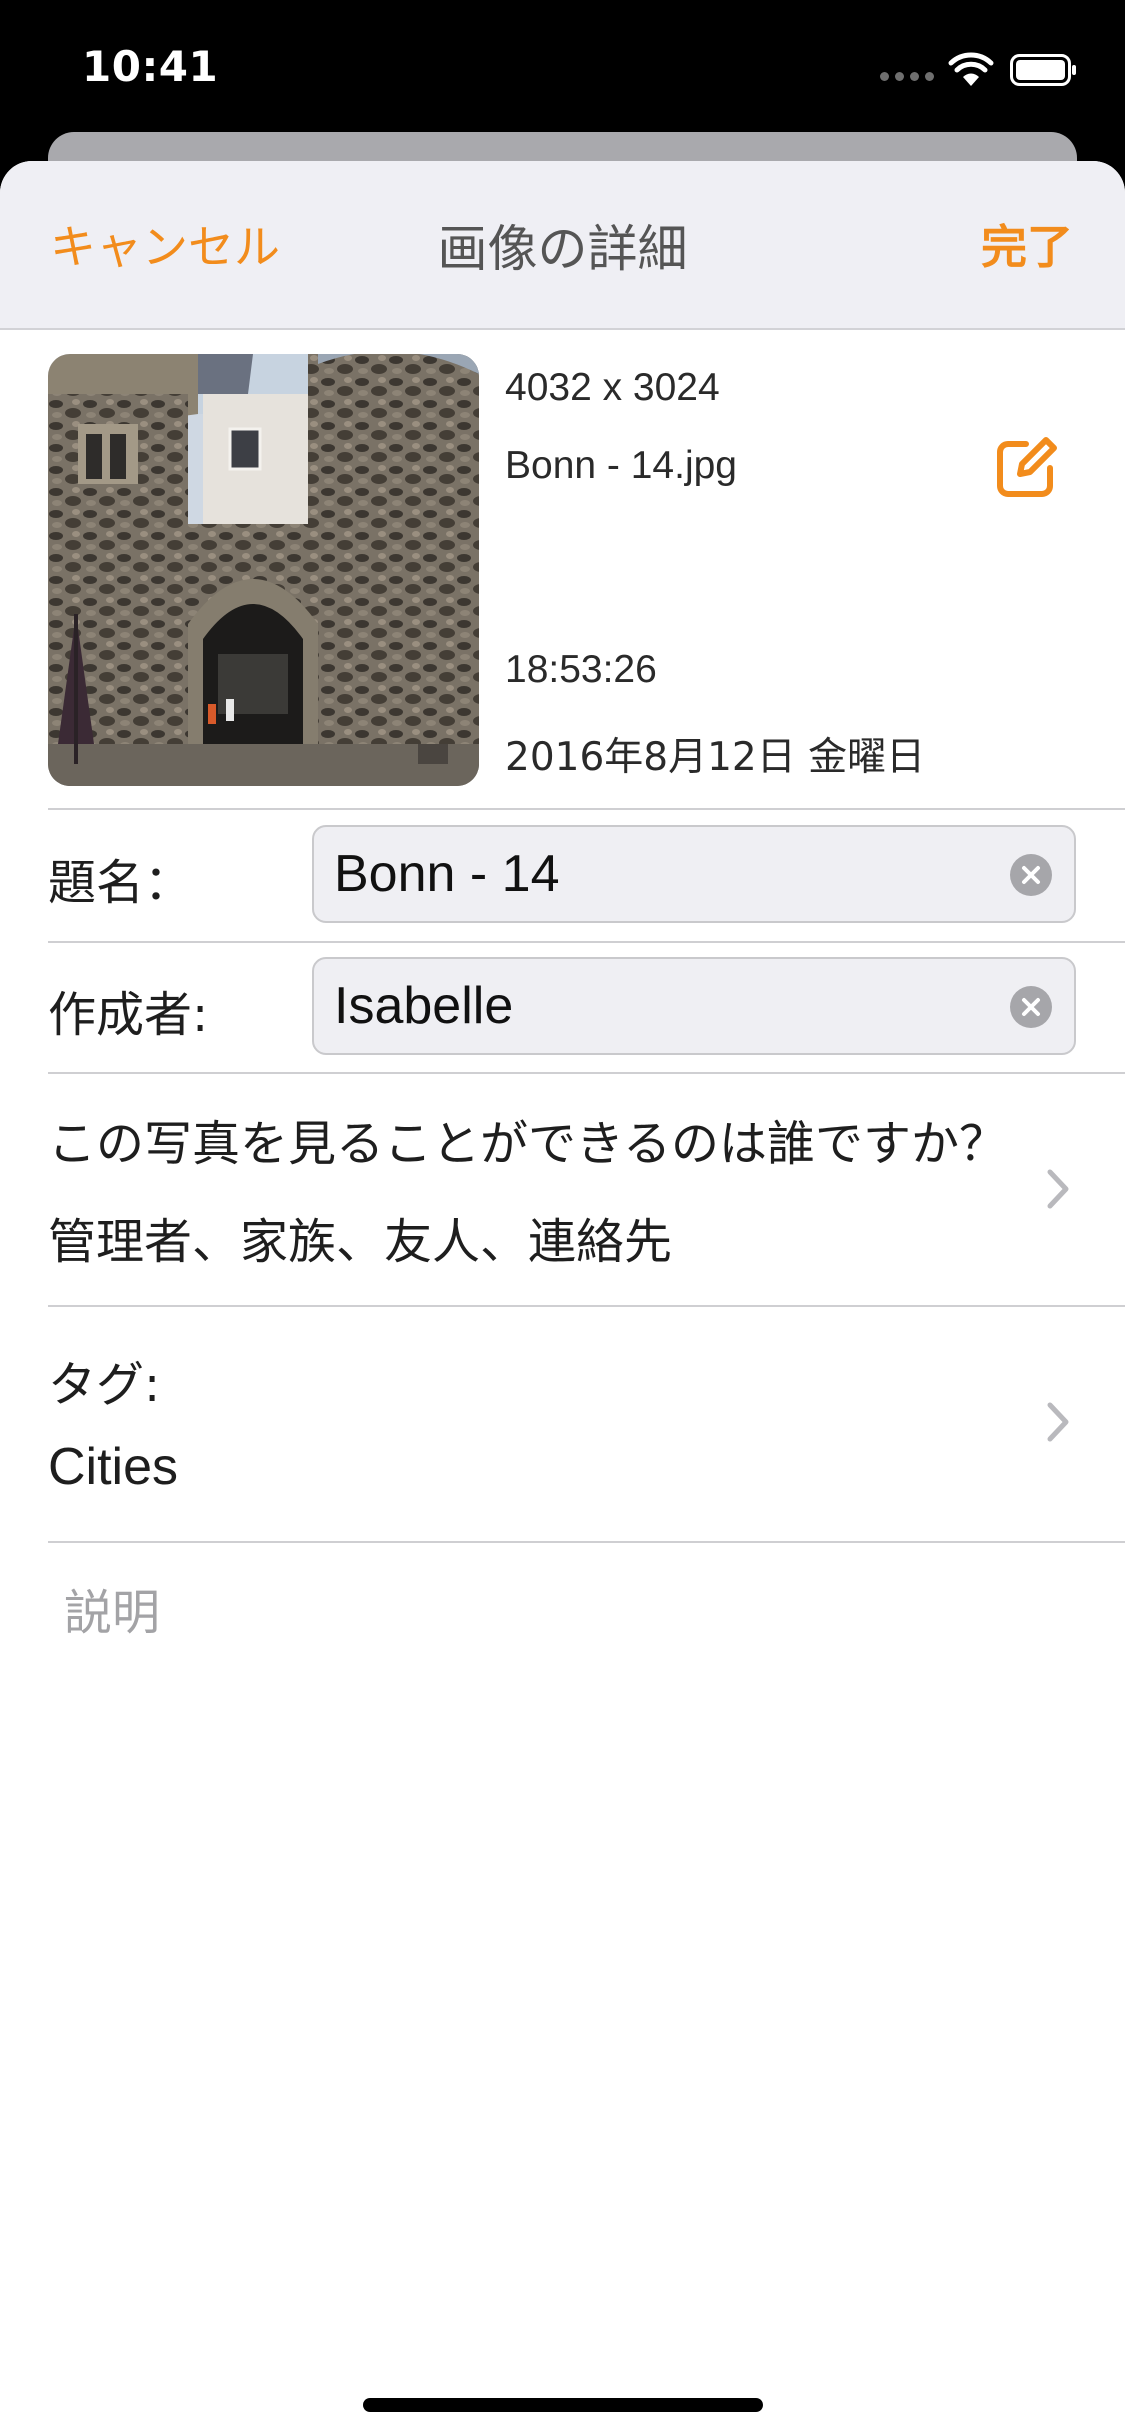  What do you see at coordinates (563, 2405) in the screenshot?
I see `home-indicator` at bounding box center [563, 2405].